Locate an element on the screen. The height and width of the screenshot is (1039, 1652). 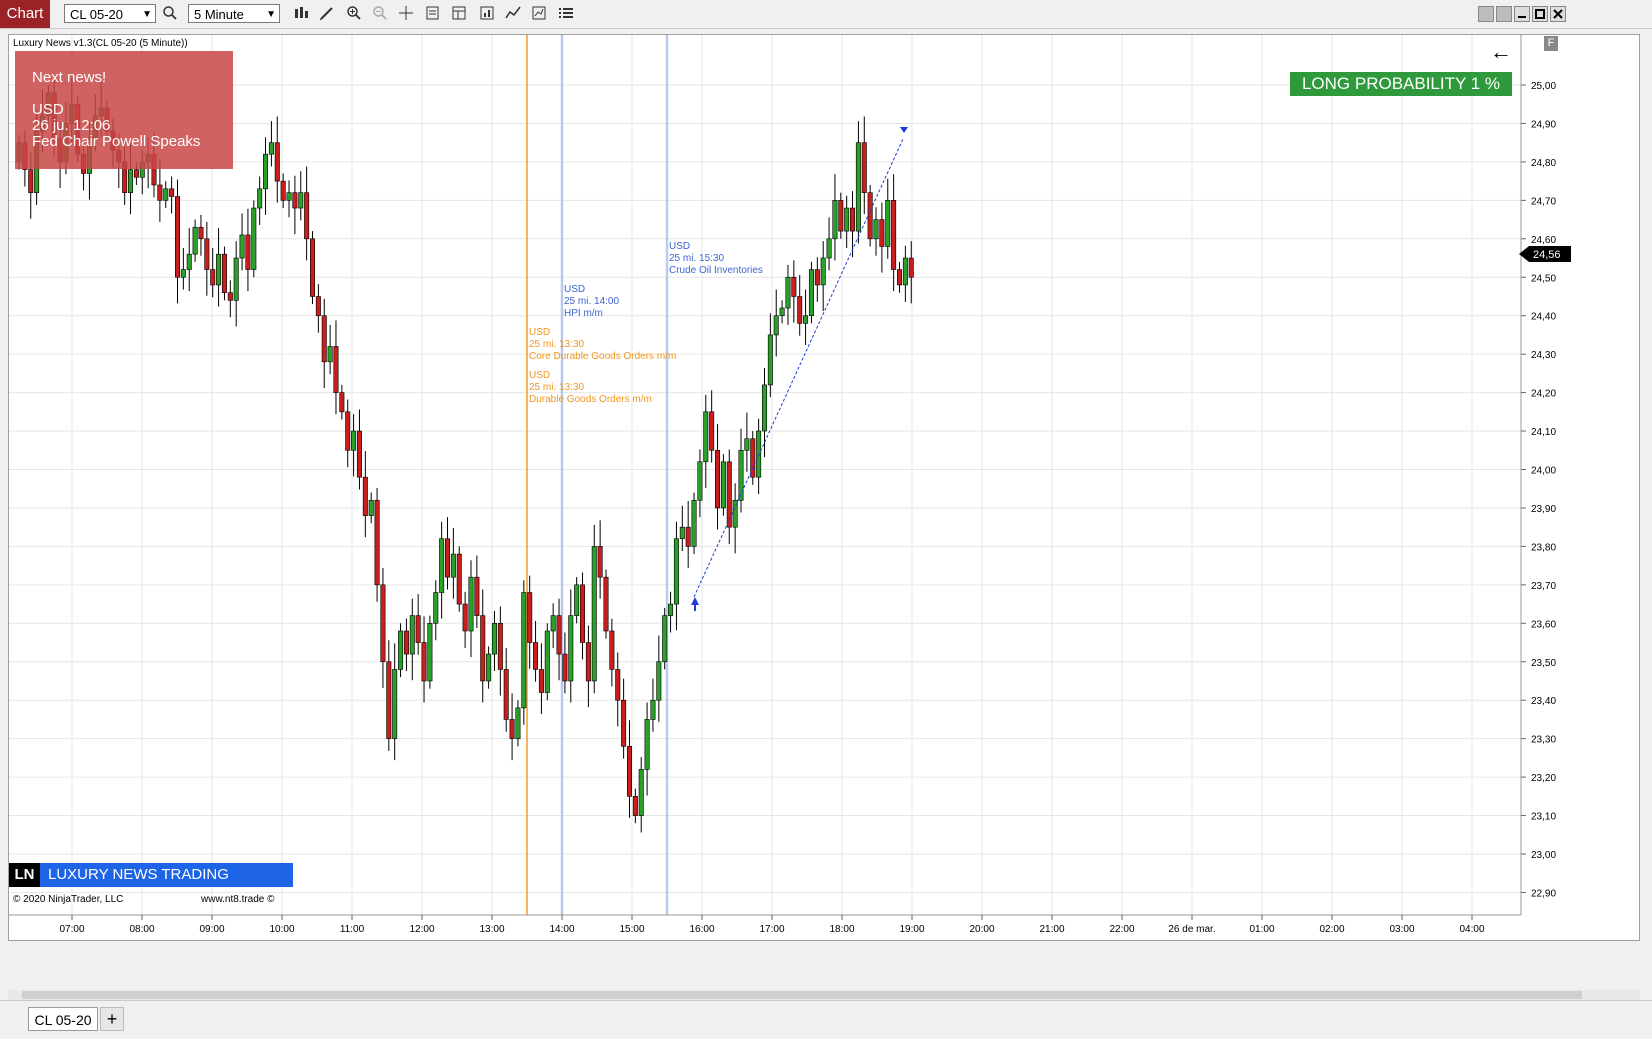
close-button is located at coordinates (1558, 14).